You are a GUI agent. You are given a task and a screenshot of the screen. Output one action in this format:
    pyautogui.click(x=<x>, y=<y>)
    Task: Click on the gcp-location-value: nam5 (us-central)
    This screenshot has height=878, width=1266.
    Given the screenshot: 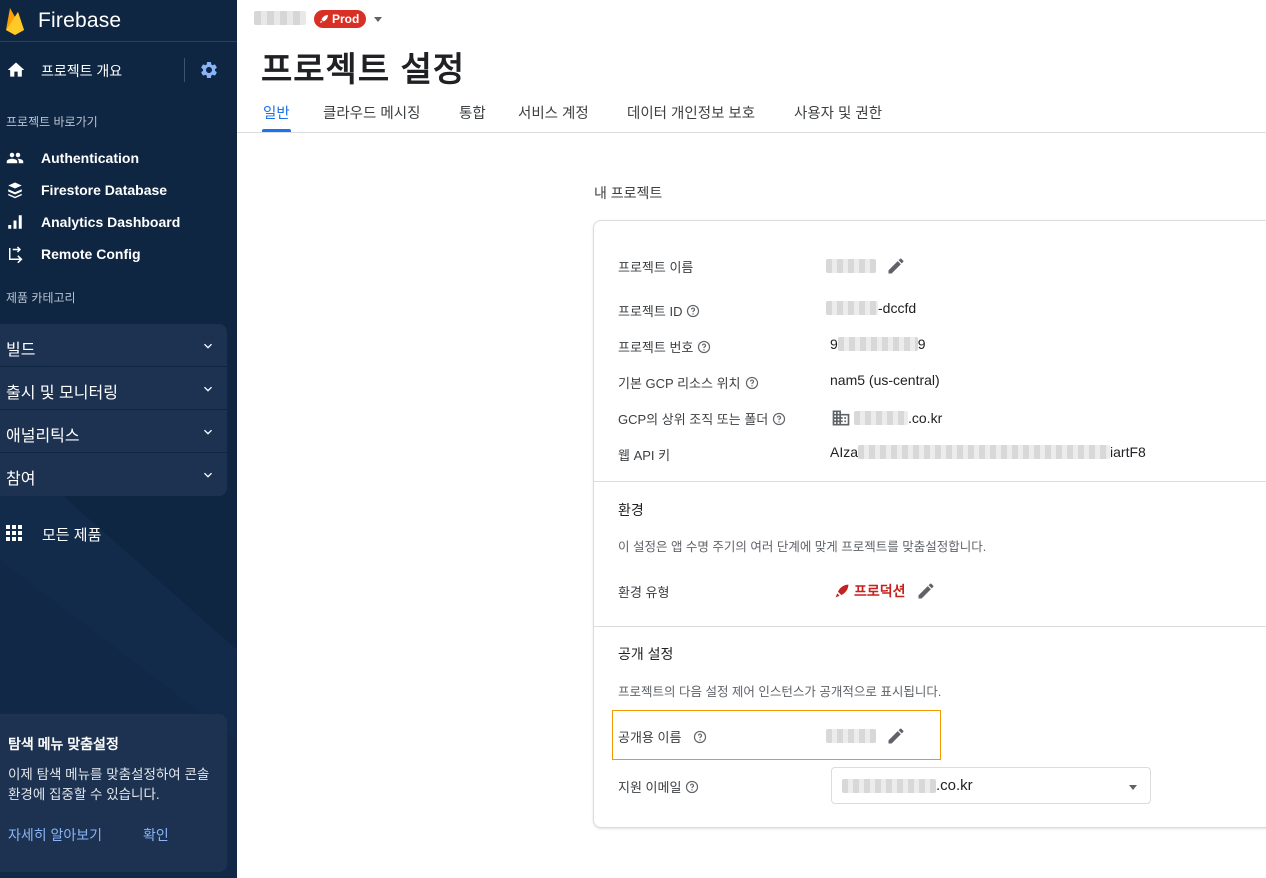 What is the action you would take?
    pyautogui.click(x=885, y=380)
    